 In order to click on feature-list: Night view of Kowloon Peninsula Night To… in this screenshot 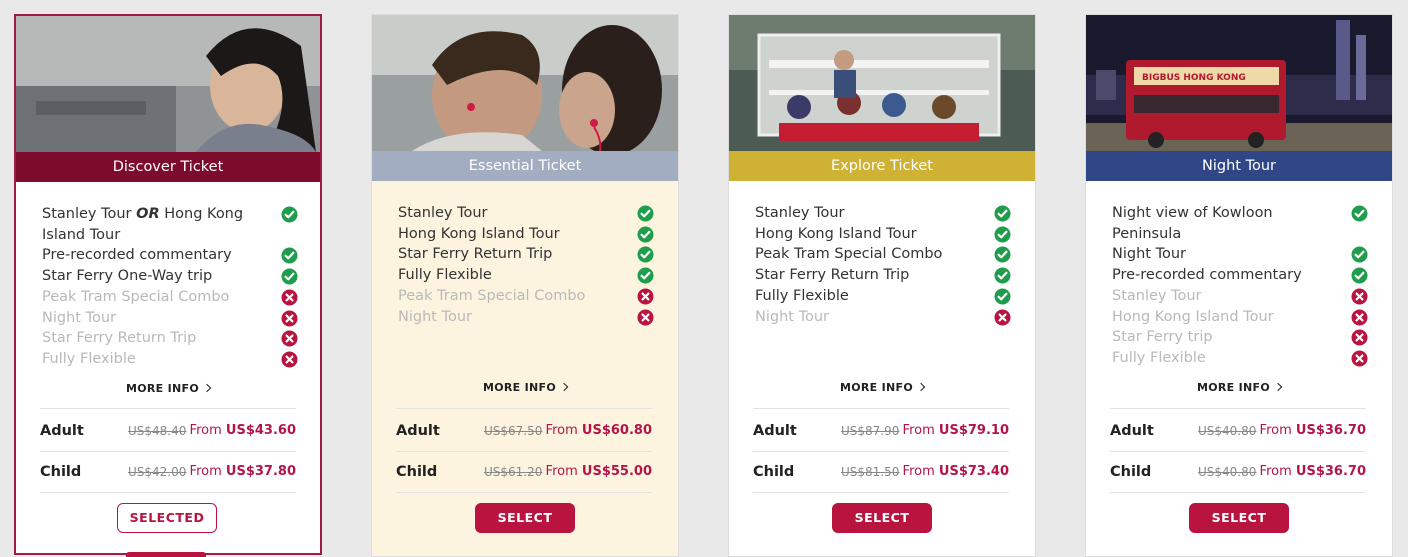, I will do `click(1240, 286)`.